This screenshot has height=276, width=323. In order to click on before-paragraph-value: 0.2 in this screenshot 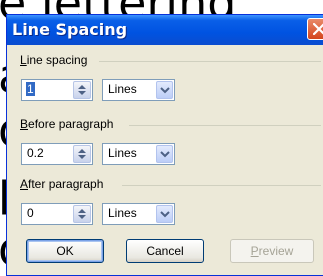, I will do `click(35, 153)`.